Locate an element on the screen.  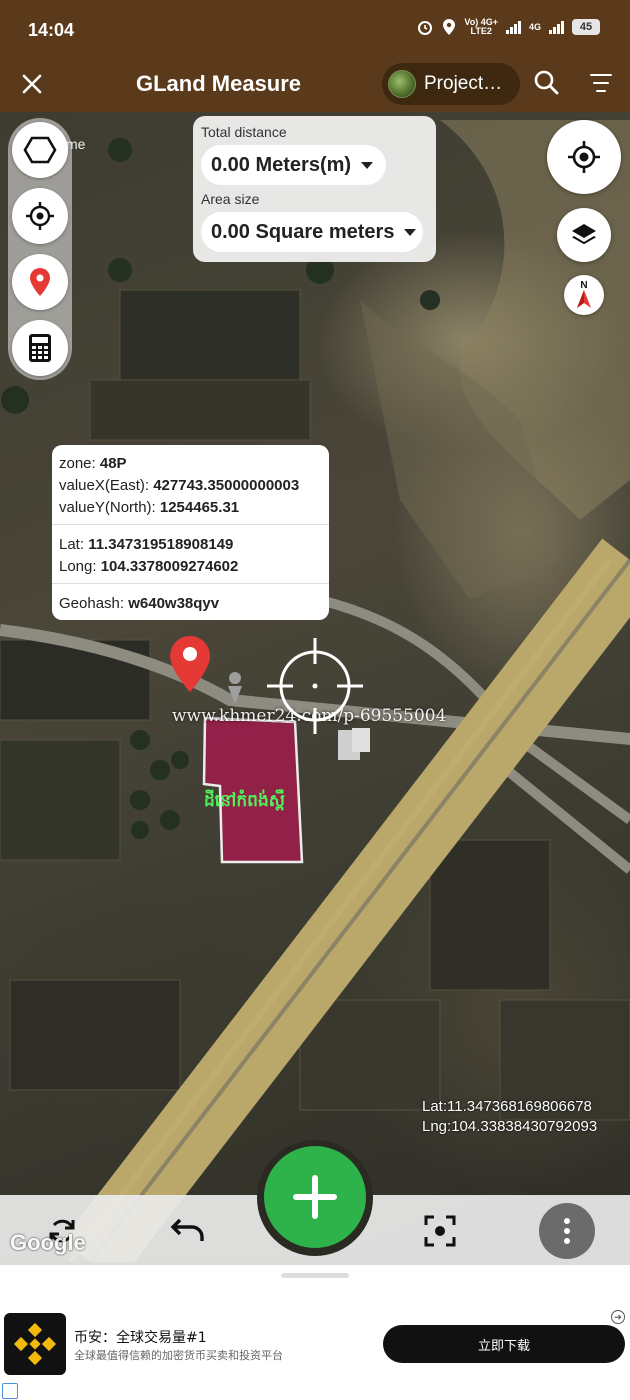
compass-icon: N is located at coordinates (584, 294).